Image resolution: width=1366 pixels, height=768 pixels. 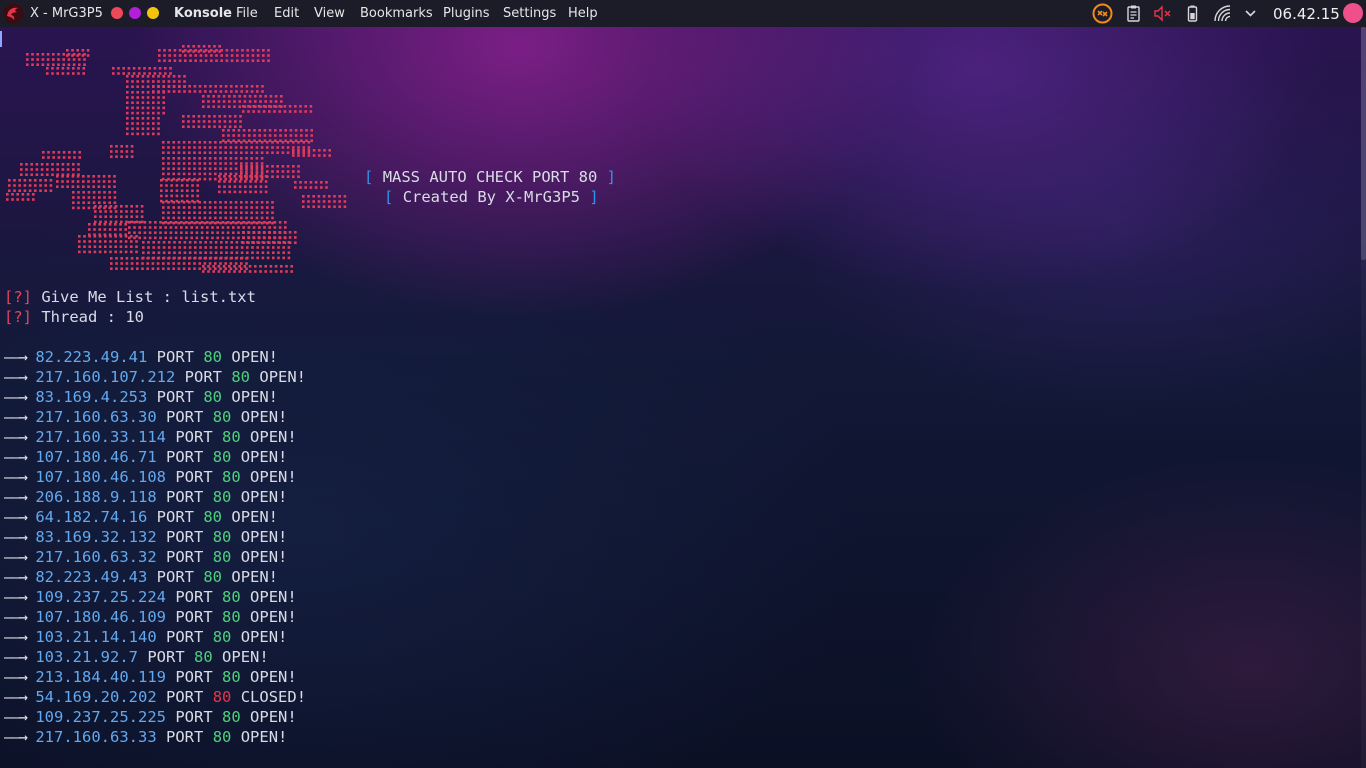 What do you see at coordinates (1102, 13) in the screenshot?
I see `sync-icon` at bounding box center [1102, 13].